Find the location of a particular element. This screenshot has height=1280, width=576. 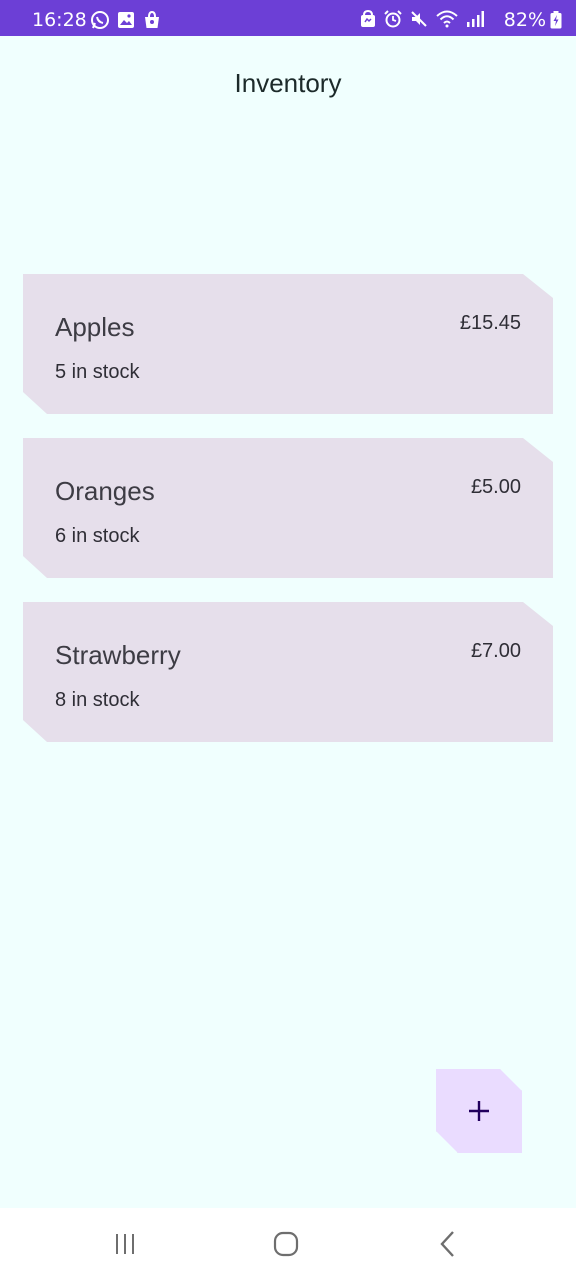

status-right-icons is located at coordinates (422, 19).